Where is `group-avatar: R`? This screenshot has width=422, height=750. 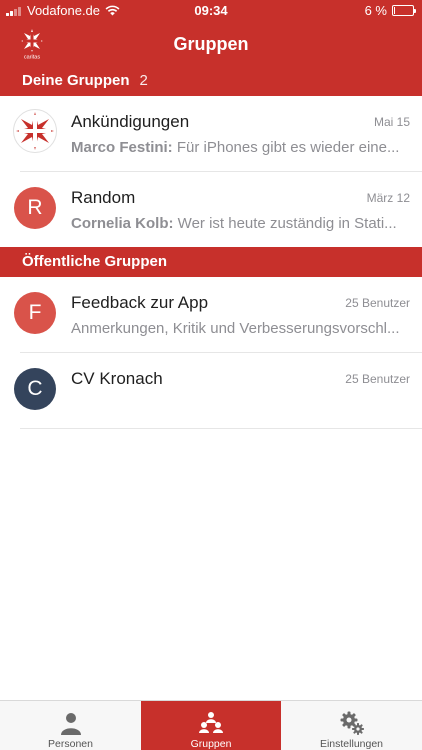
group-avatar: R is located at coordinates (35, 208).